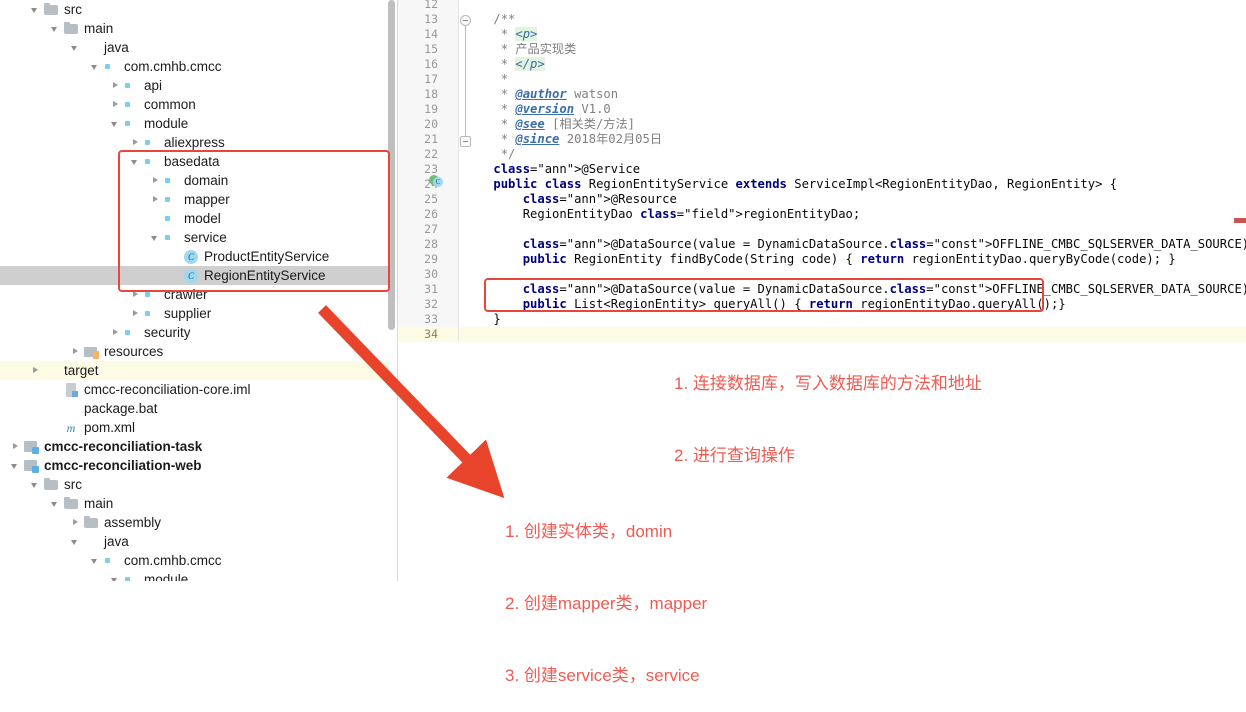 This screenshot has width=1246, height=712. What do you see at coordinates (431, 289) in the screenshot?
I see `line-number: 31` at bounding box center [431, 289].